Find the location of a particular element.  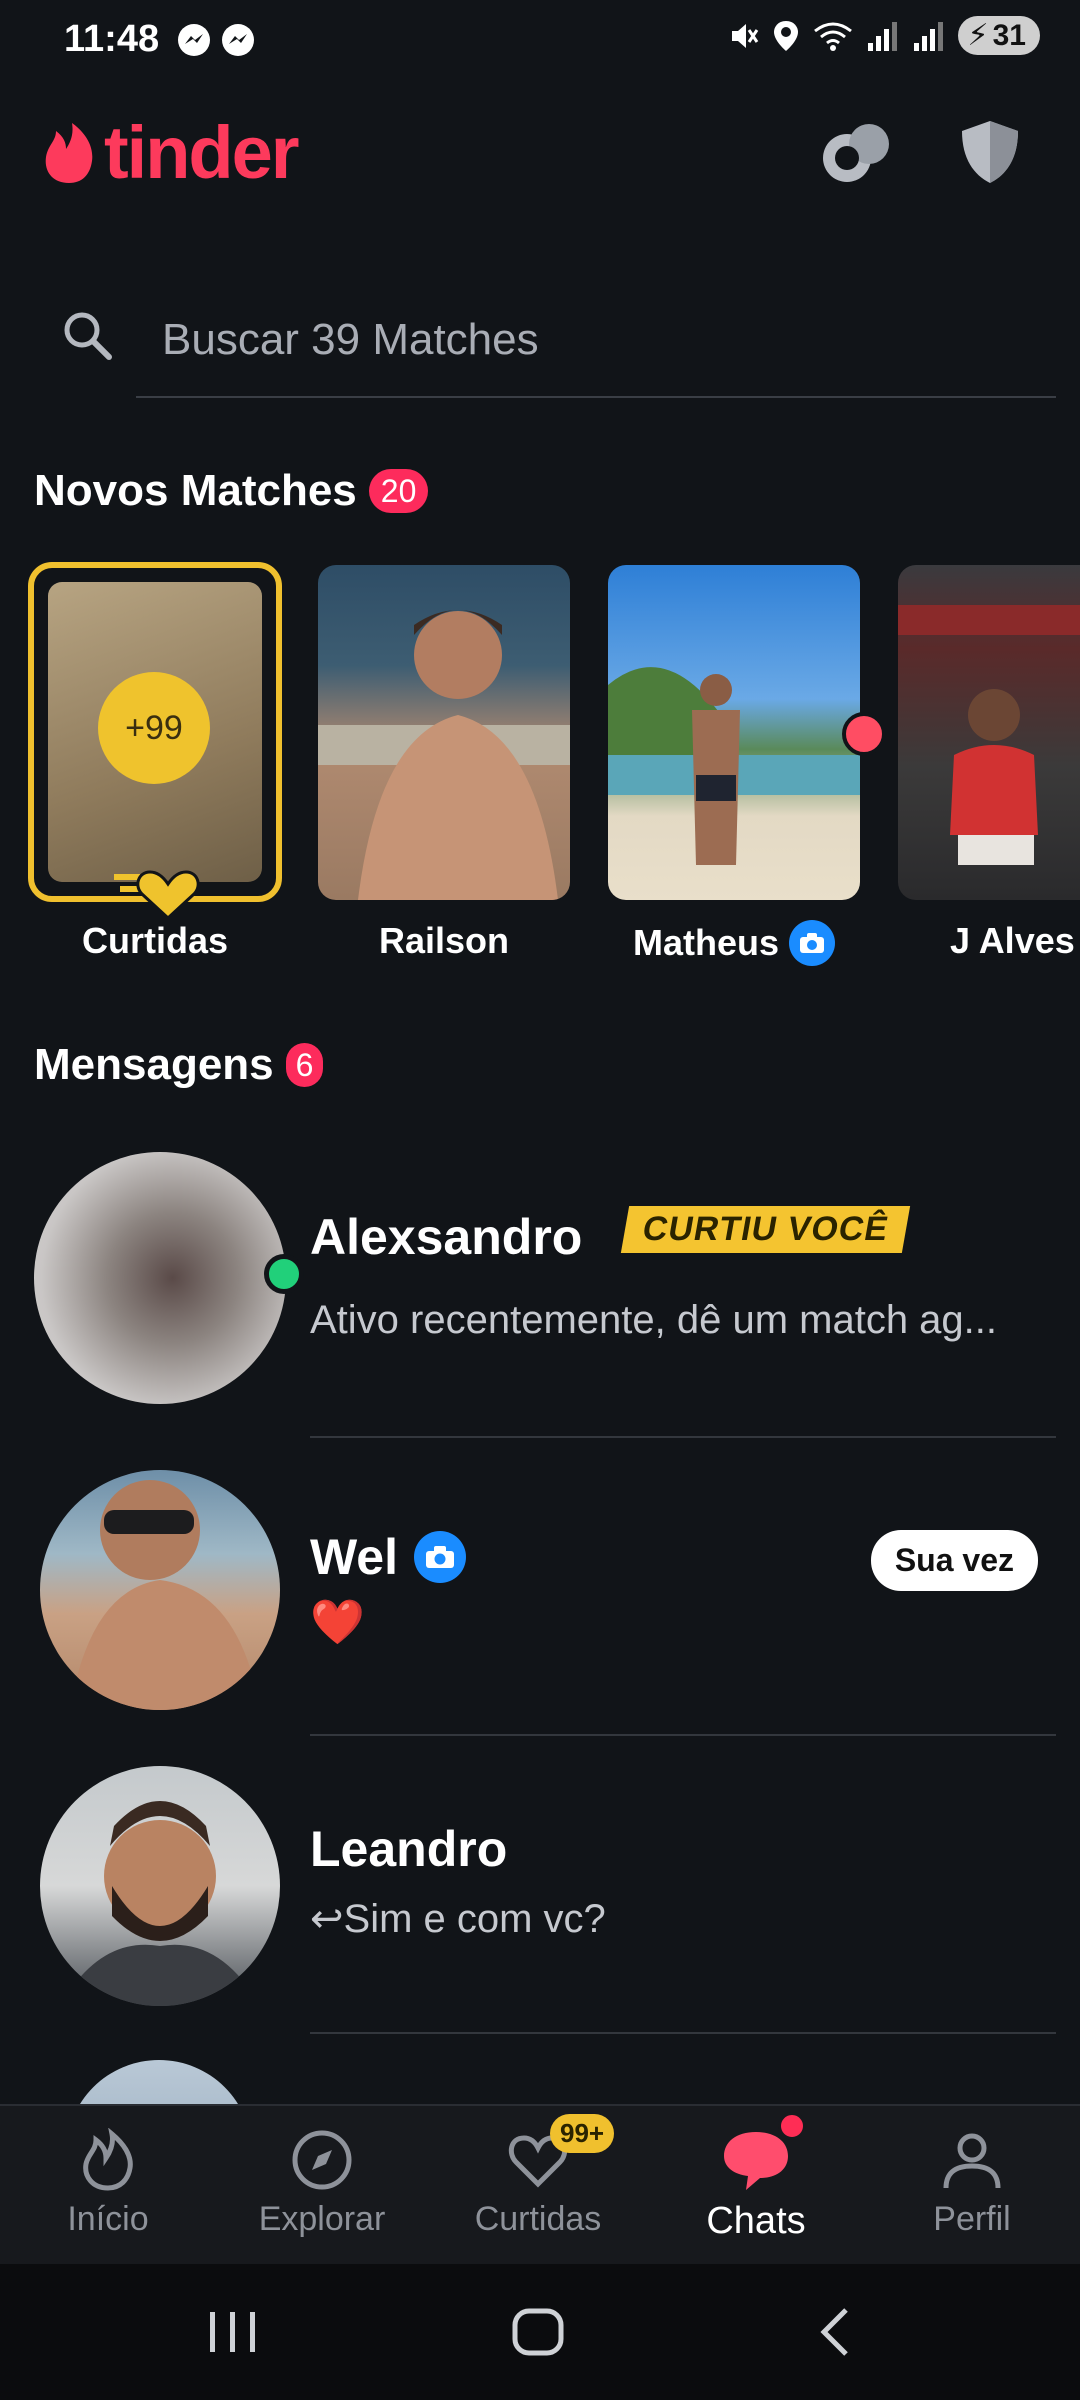

nav-explorar: Explorar is located at coordinates (322, 2183).